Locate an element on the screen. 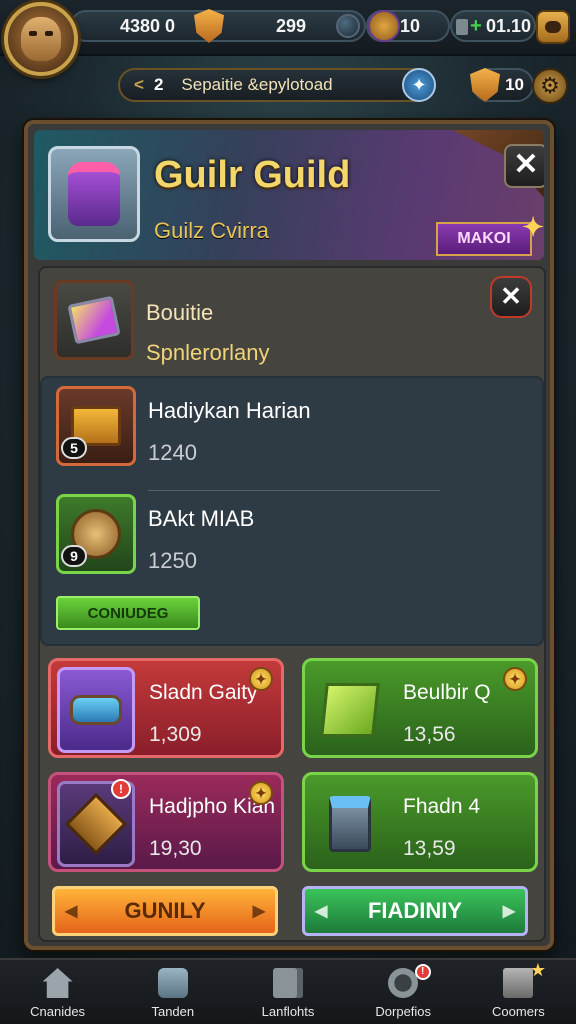  guild-title: Guilr Guild is located at coordinates (252, 175).